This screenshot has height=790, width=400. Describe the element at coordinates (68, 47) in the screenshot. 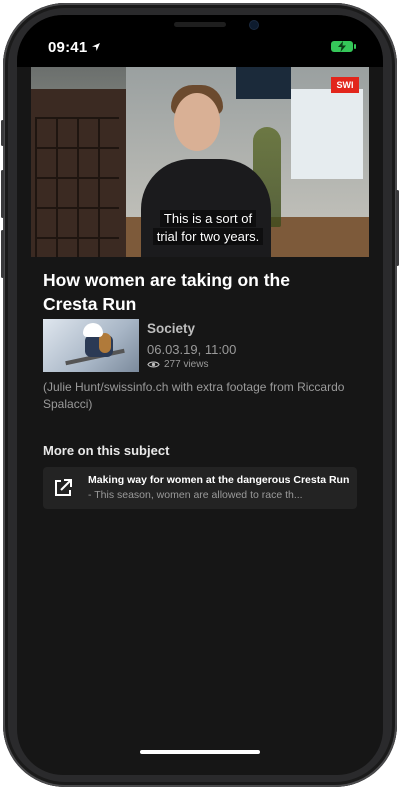

I see `status-time: 09:41` at that location.